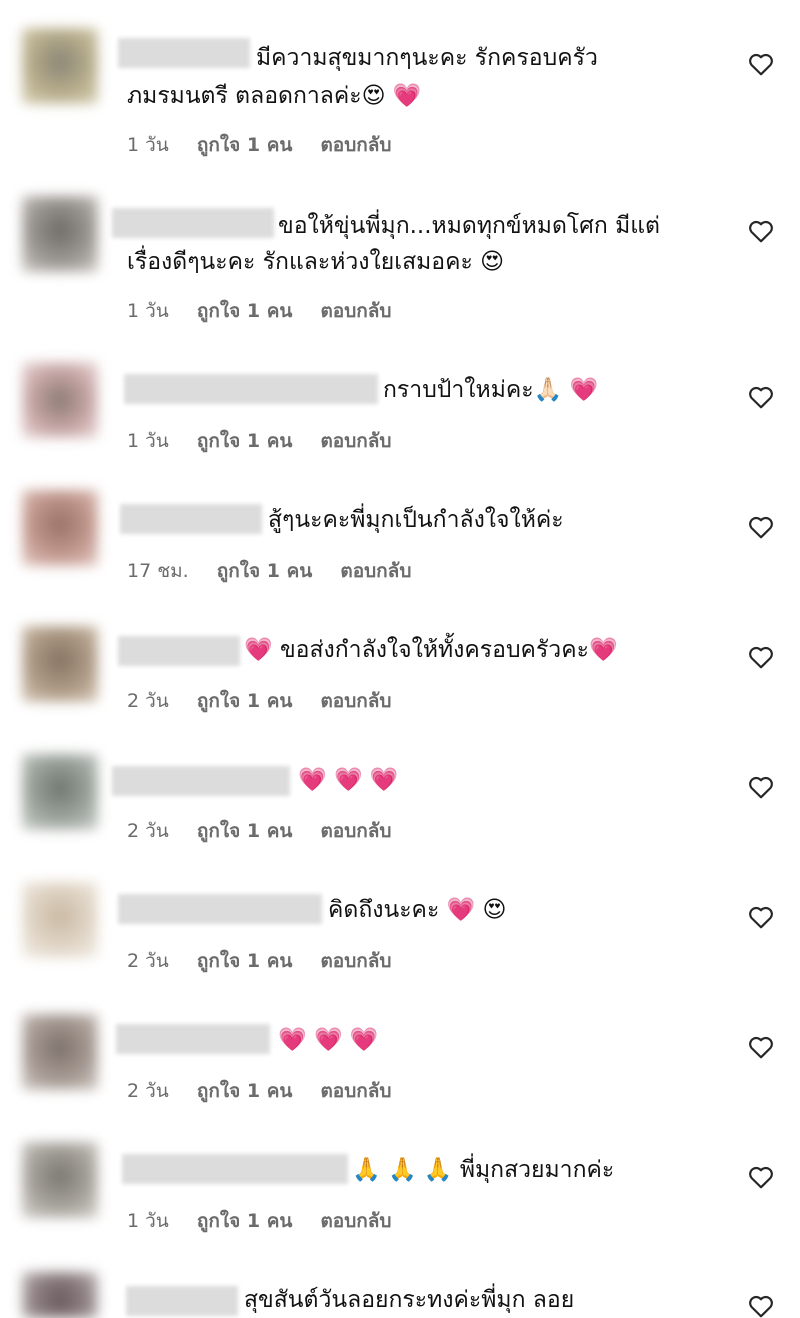  Describe the element at coordinates (409, 1300) in the screenshot. I see `comment-text: สุขสันต์วันลอยกระทงค่ะพี่มุก ลอย` at that location.